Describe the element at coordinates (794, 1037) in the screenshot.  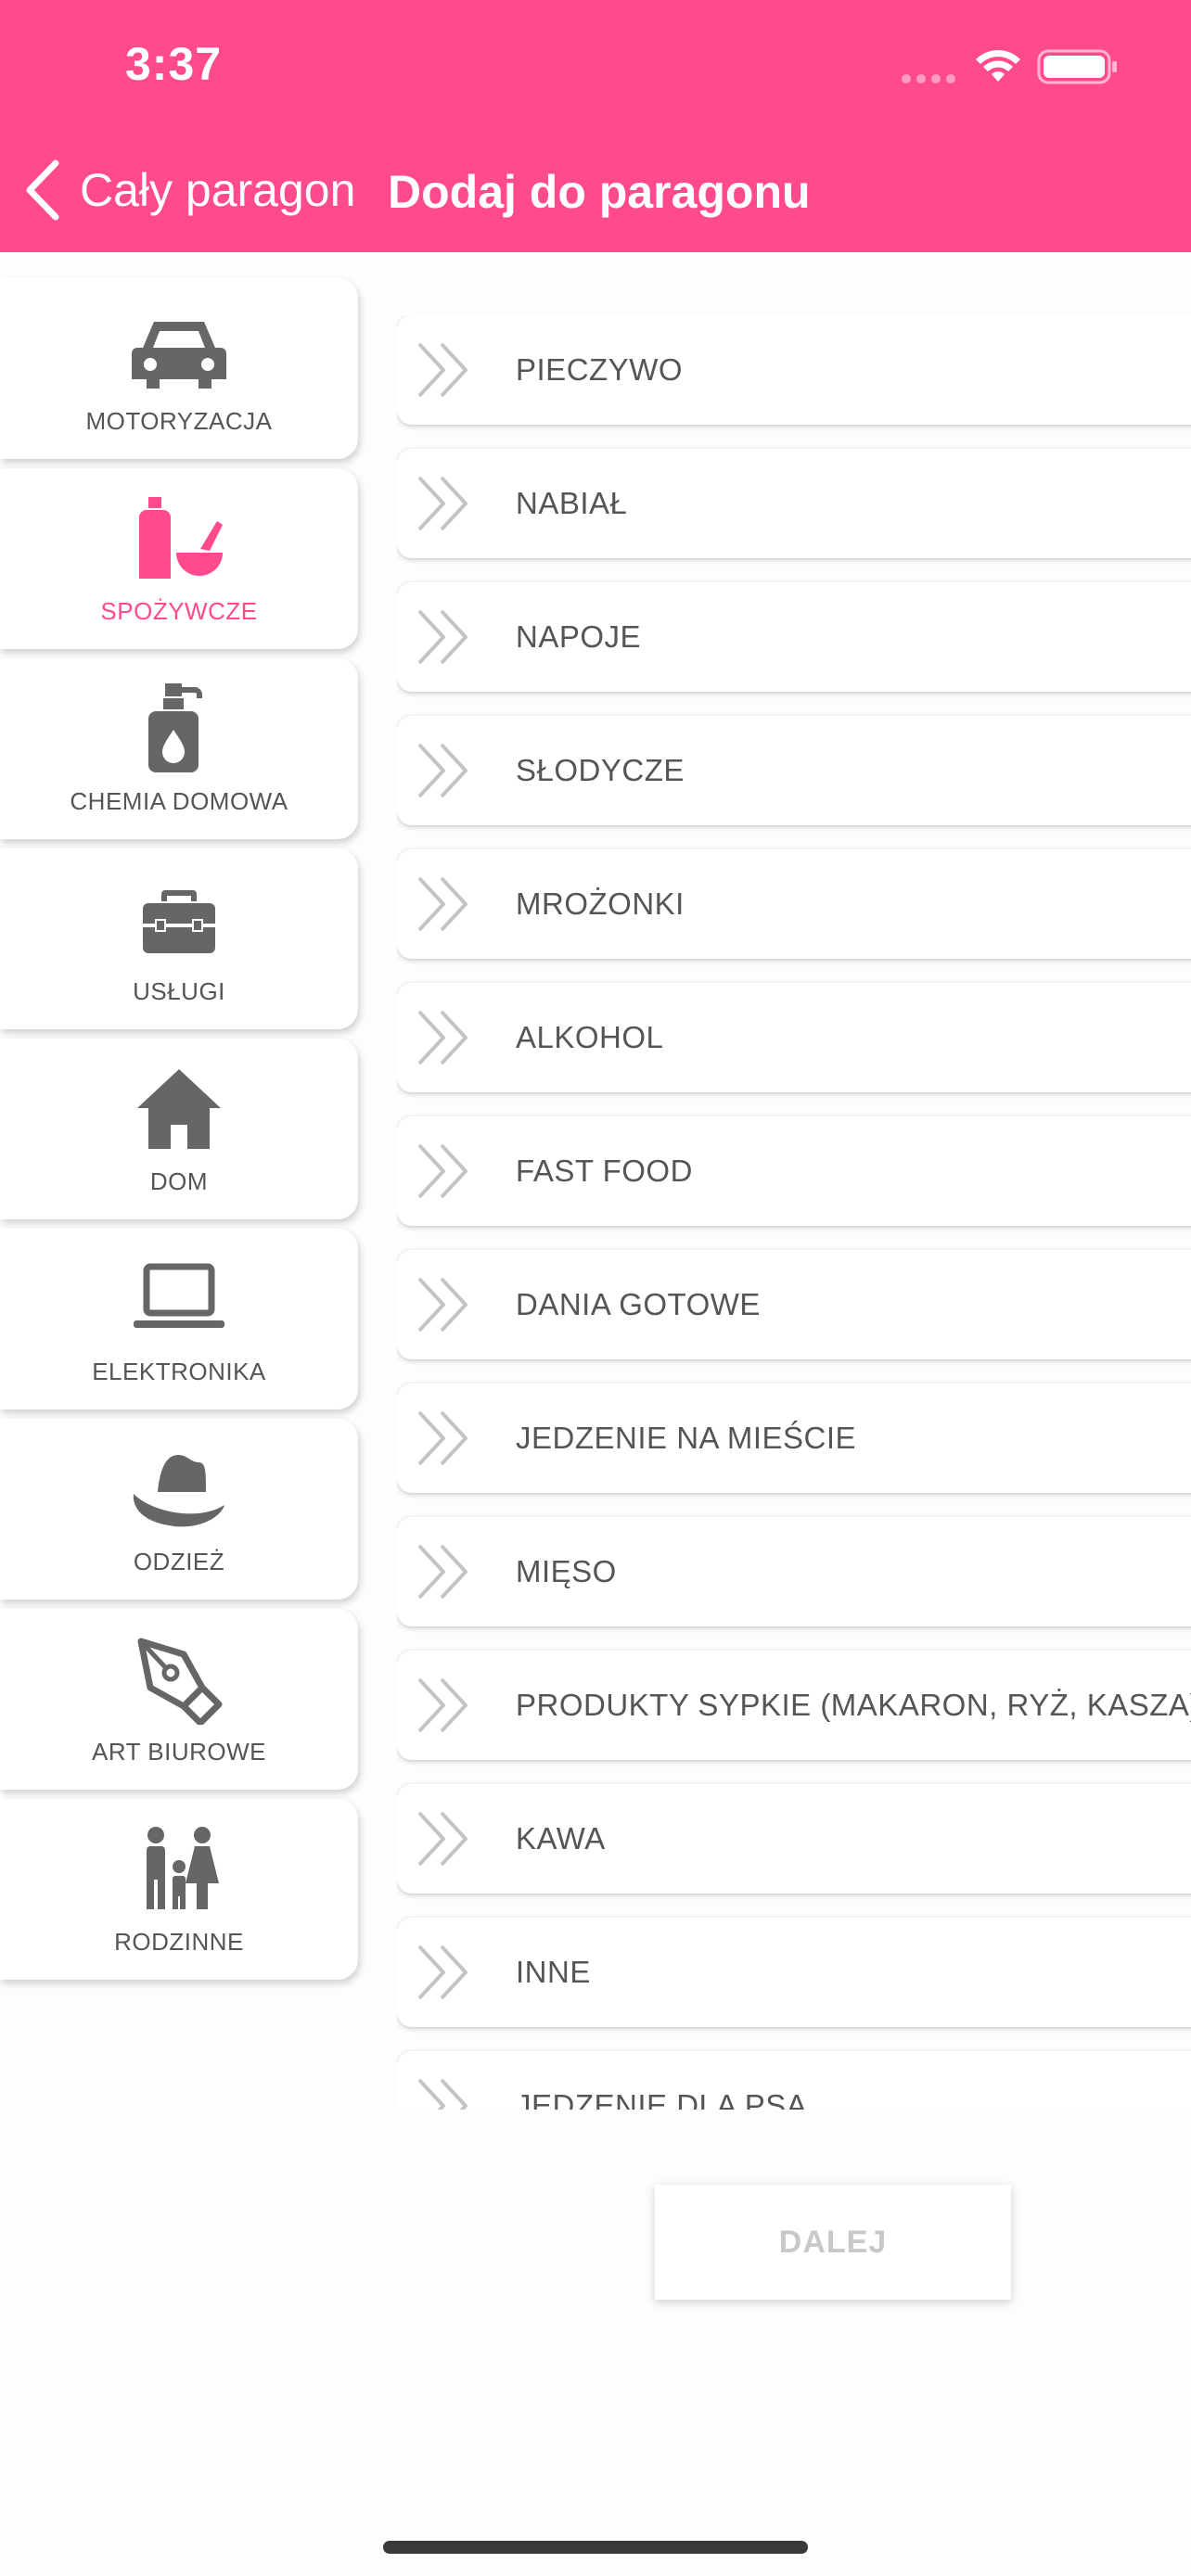
I see `list-item: ALKOHOL` at that location.